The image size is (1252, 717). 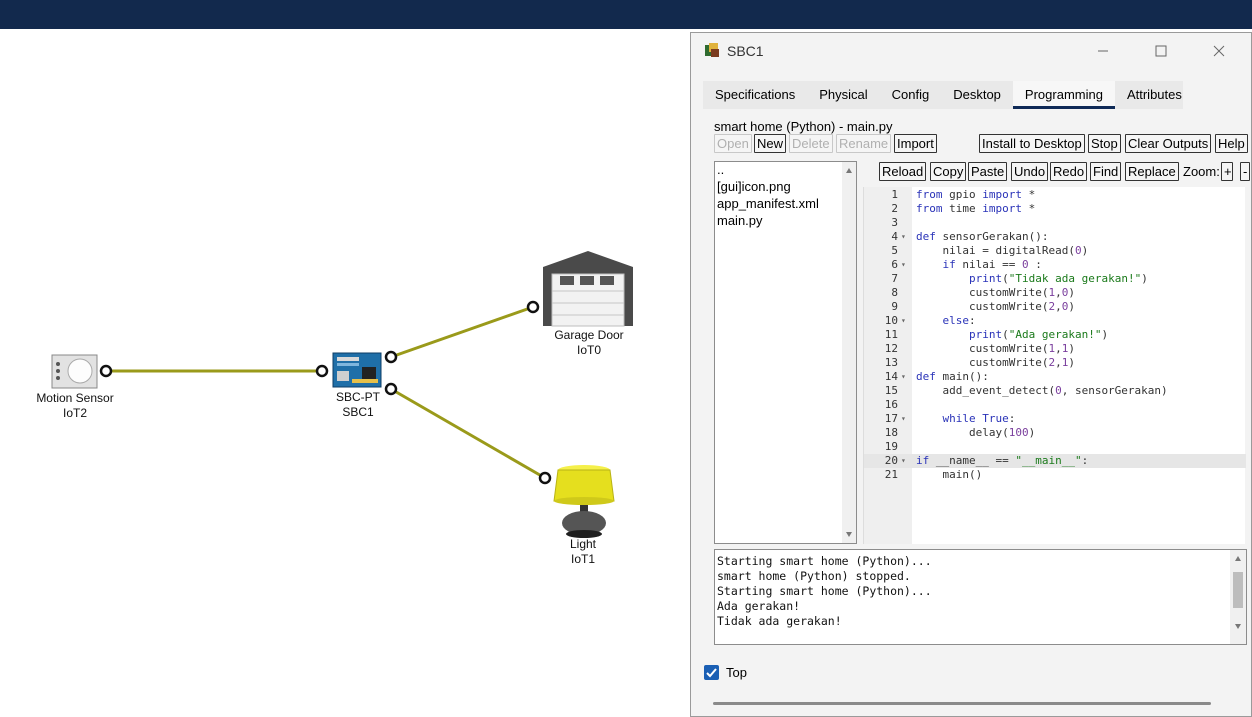 What do you see at coordinates (1152, 171) in the screenshot?
I see `replace-button: Replace` at bounding box center [1152, 171].